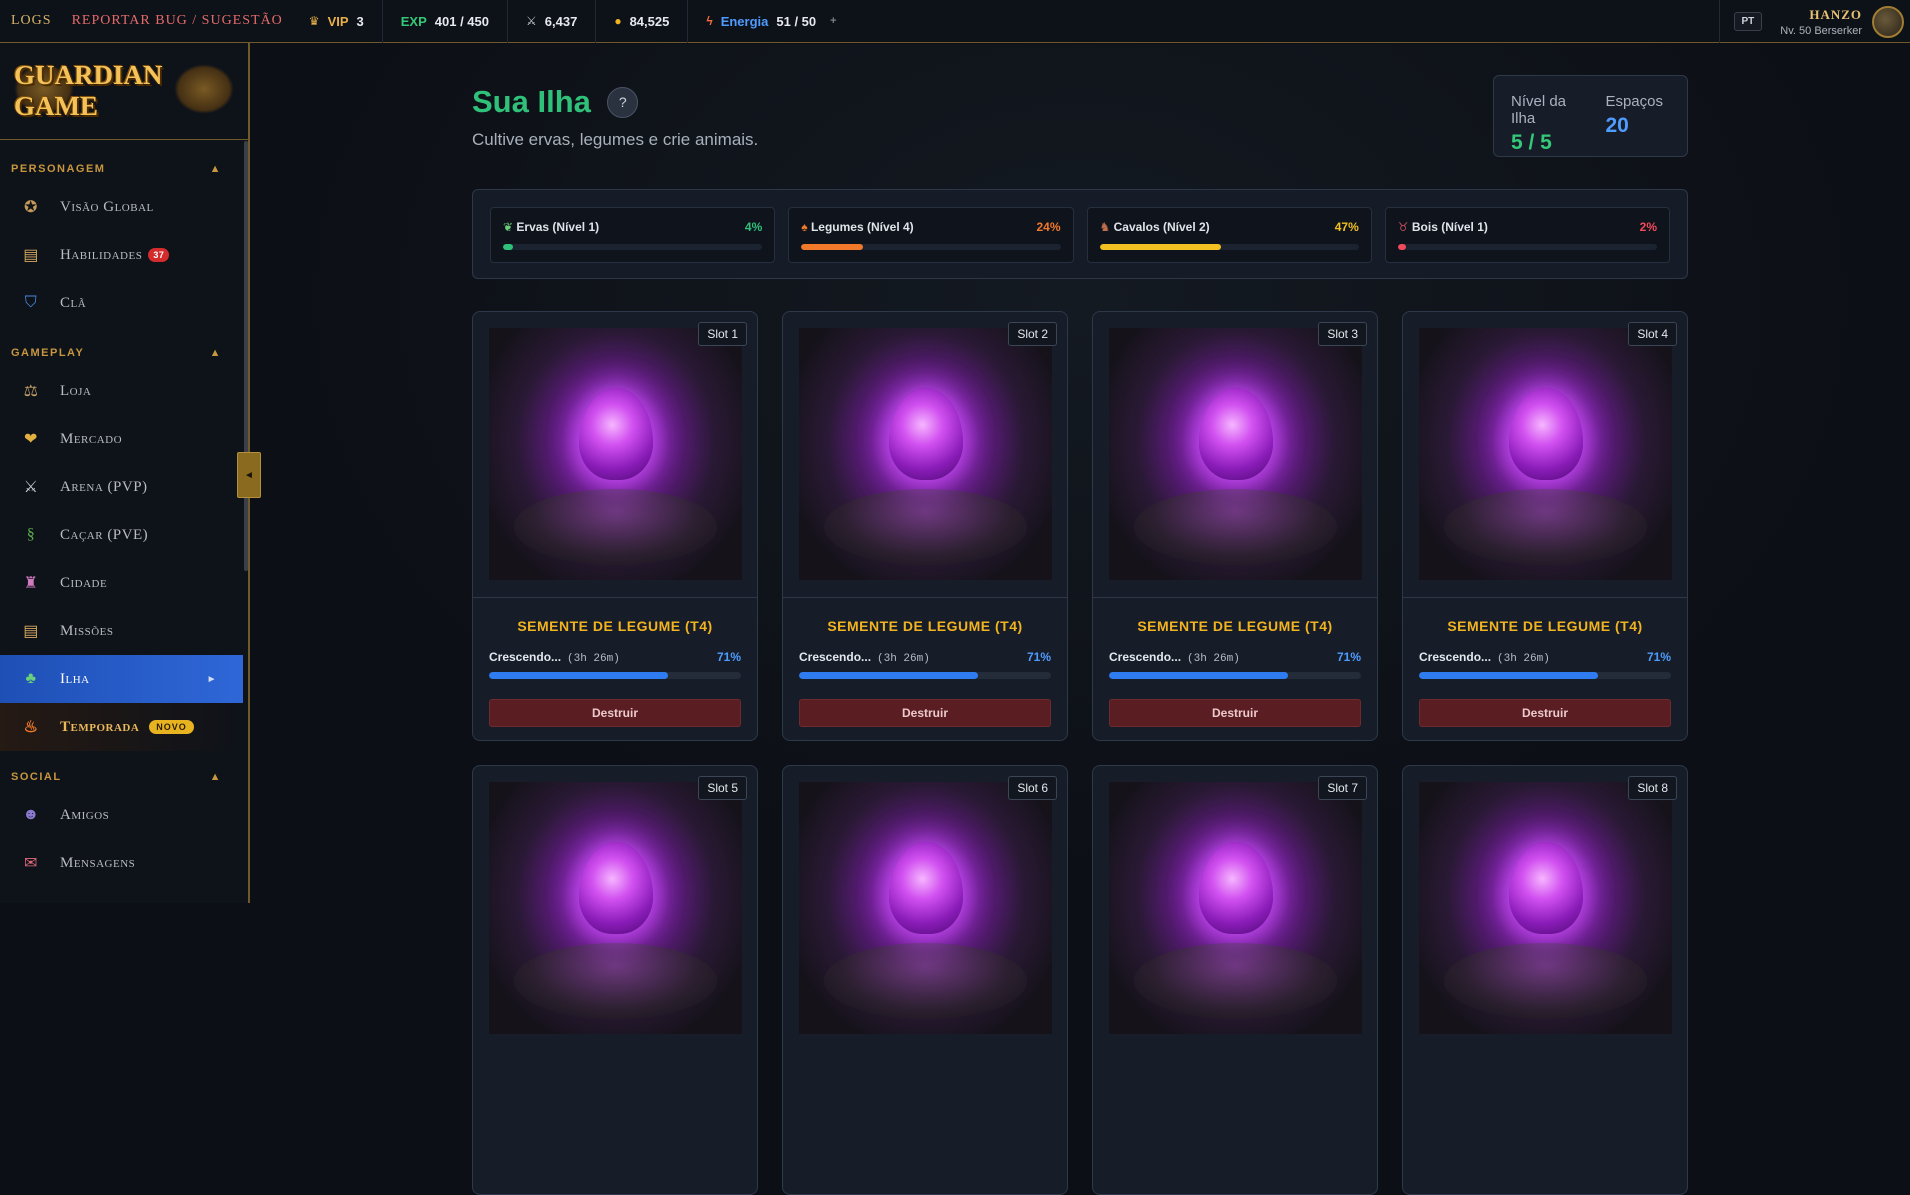 The width and height of the screenshot is (1910, 1195). I want to click on scroll-icon: ▤, so click(31, 255).